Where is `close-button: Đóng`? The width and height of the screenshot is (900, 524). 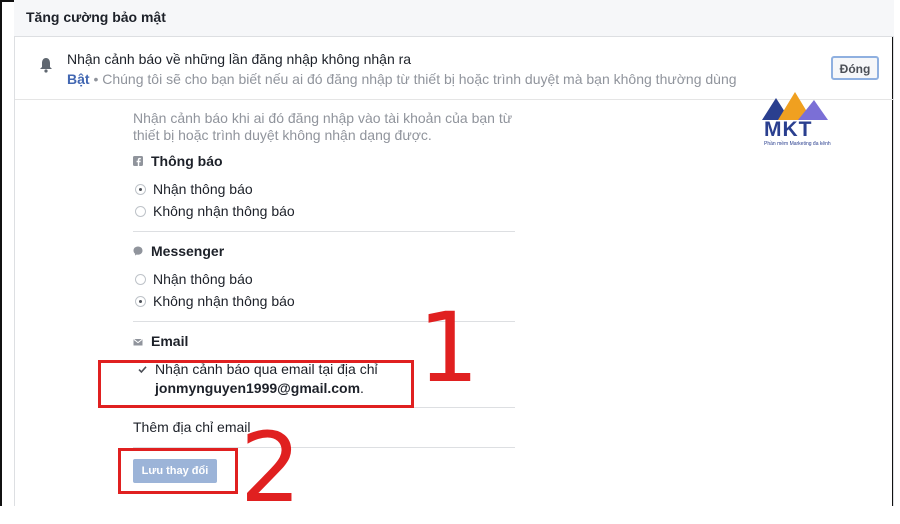
close-button: Đóng is located at coordinates (855, 68).